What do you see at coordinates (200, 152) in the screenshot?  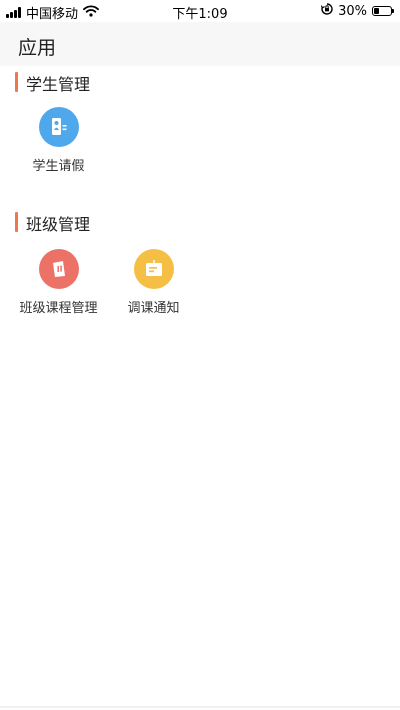 I see `app-grid: 学生请假` at bounding box center [200, 152].